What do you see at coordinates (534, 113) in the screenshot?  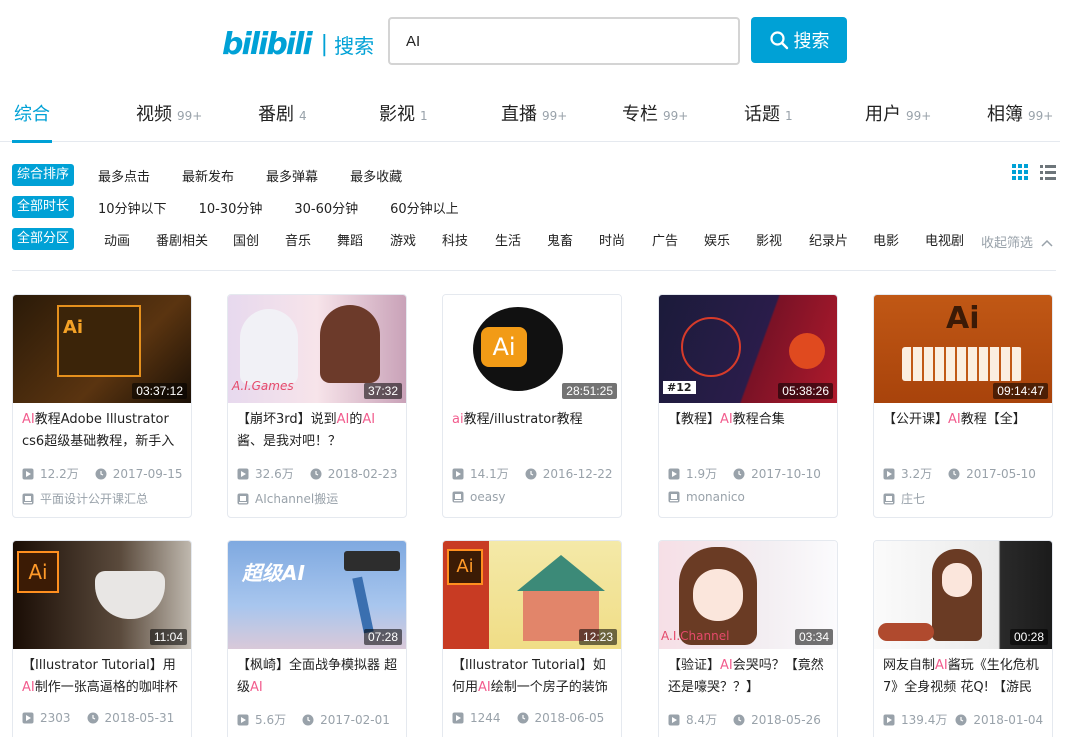 I see `tab-live: 直播 99+` at bounding box center [534, 113].